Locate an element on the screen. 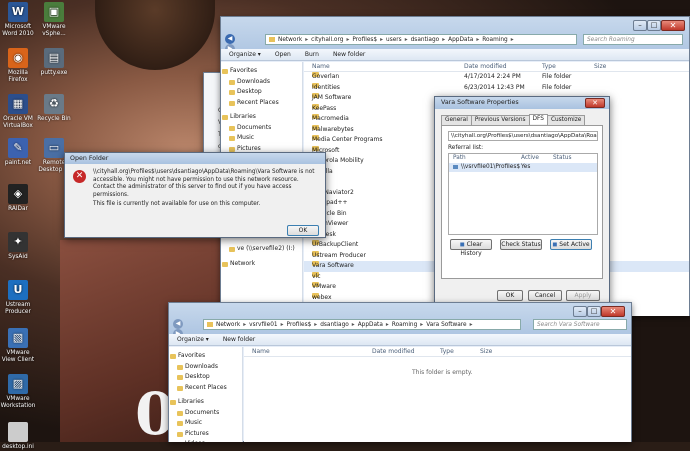  nav-libraries: Libraries is located at coordinates (261, 117).